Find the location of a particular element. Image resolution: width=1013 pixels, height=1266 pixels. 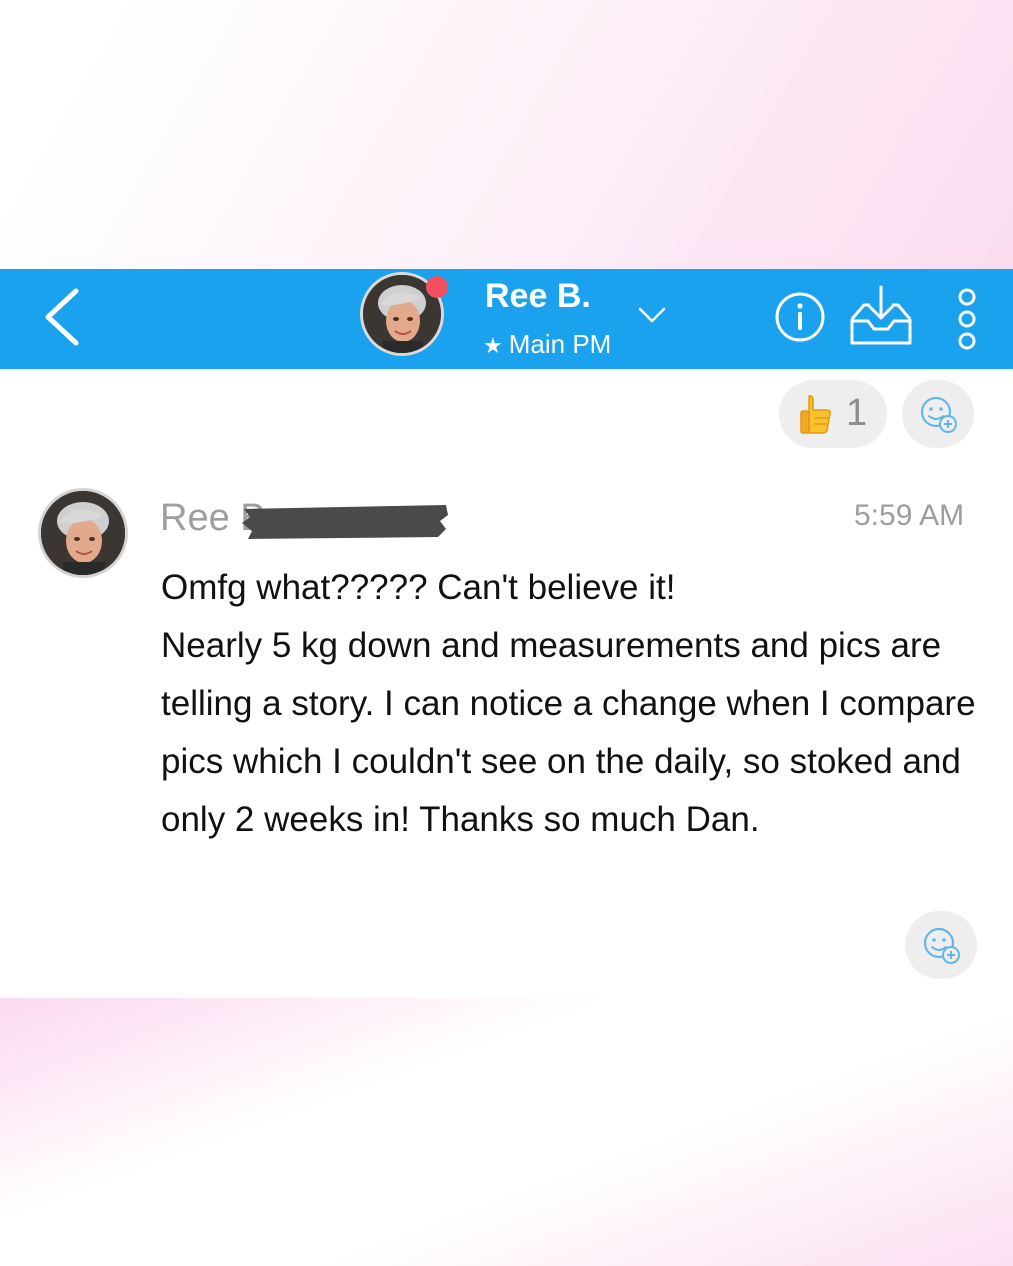

more-options-button is located at coordinates (967, 319).